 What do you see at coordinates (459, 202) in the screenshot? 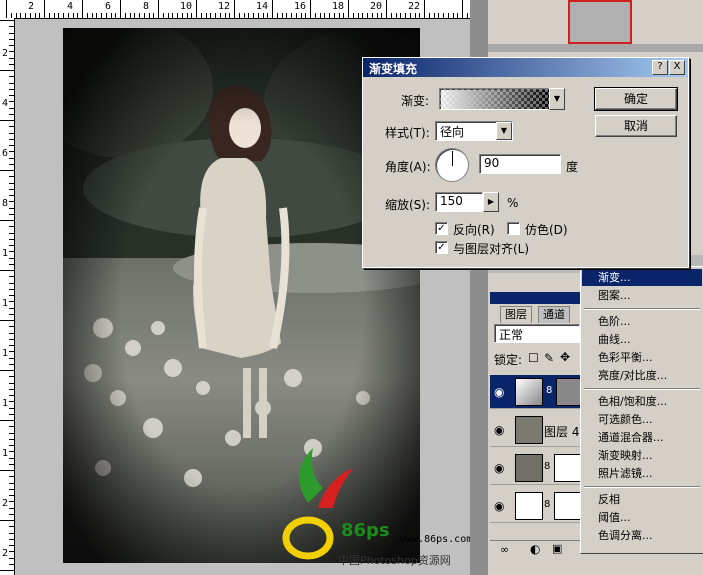
I see `scale-input: 150` at bounding box center [459, 202].